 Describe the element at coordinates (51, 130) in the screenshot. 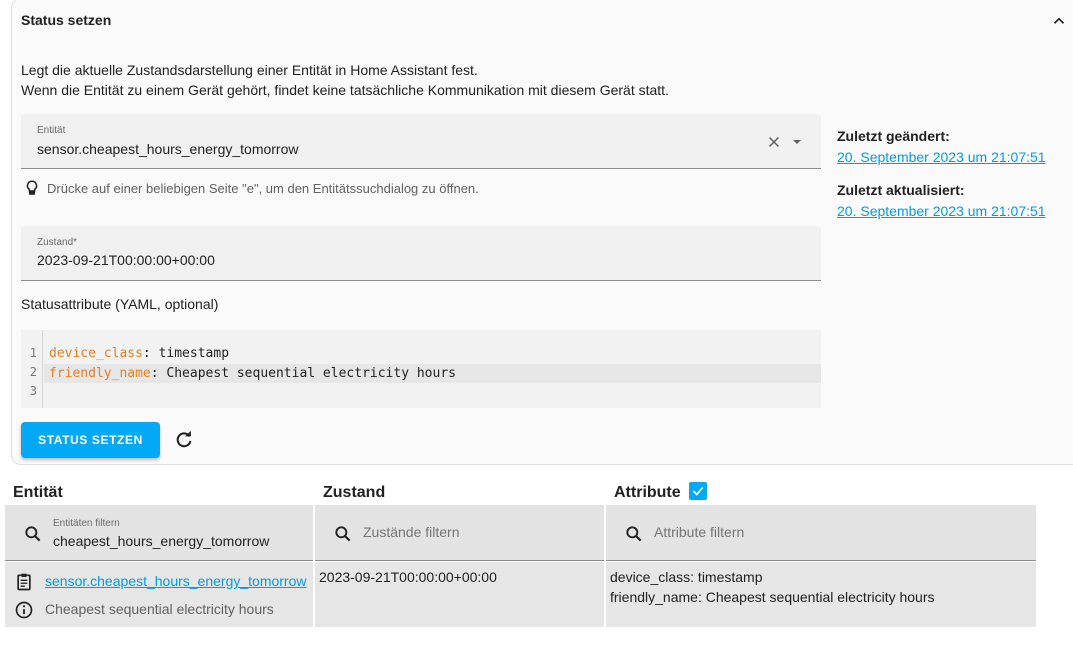

I see `entity-picker-label: Entität` at that location.